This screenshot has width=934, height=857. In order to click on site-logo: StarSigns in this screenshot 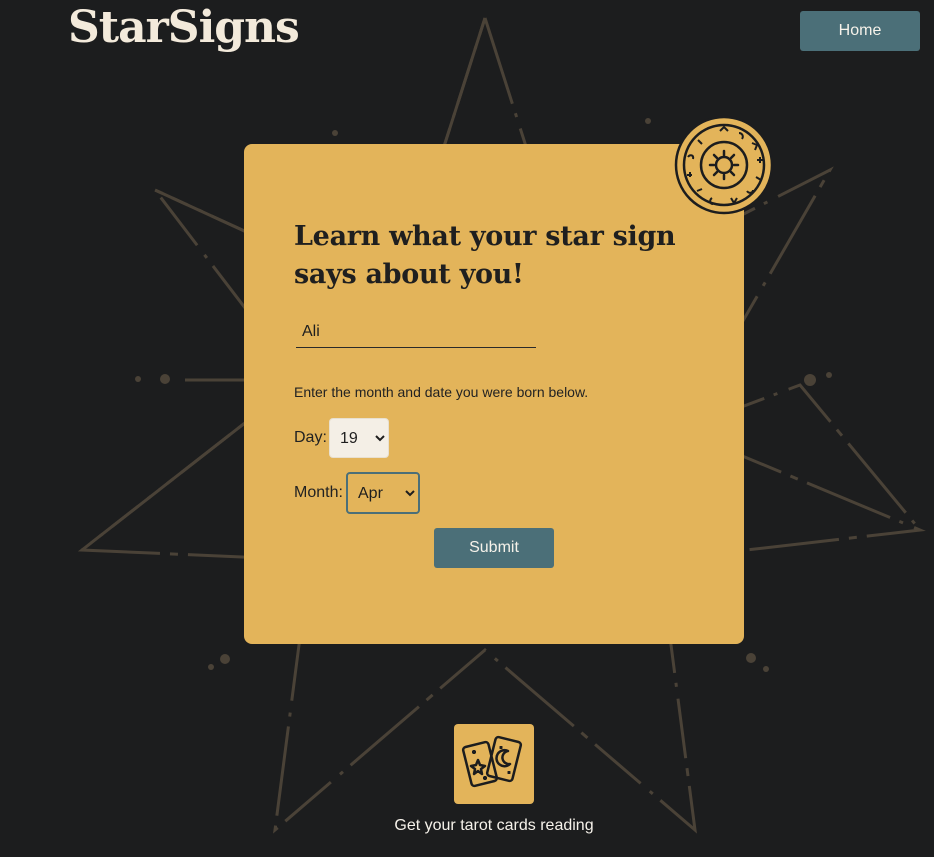, I will do `click(184, 27)`.